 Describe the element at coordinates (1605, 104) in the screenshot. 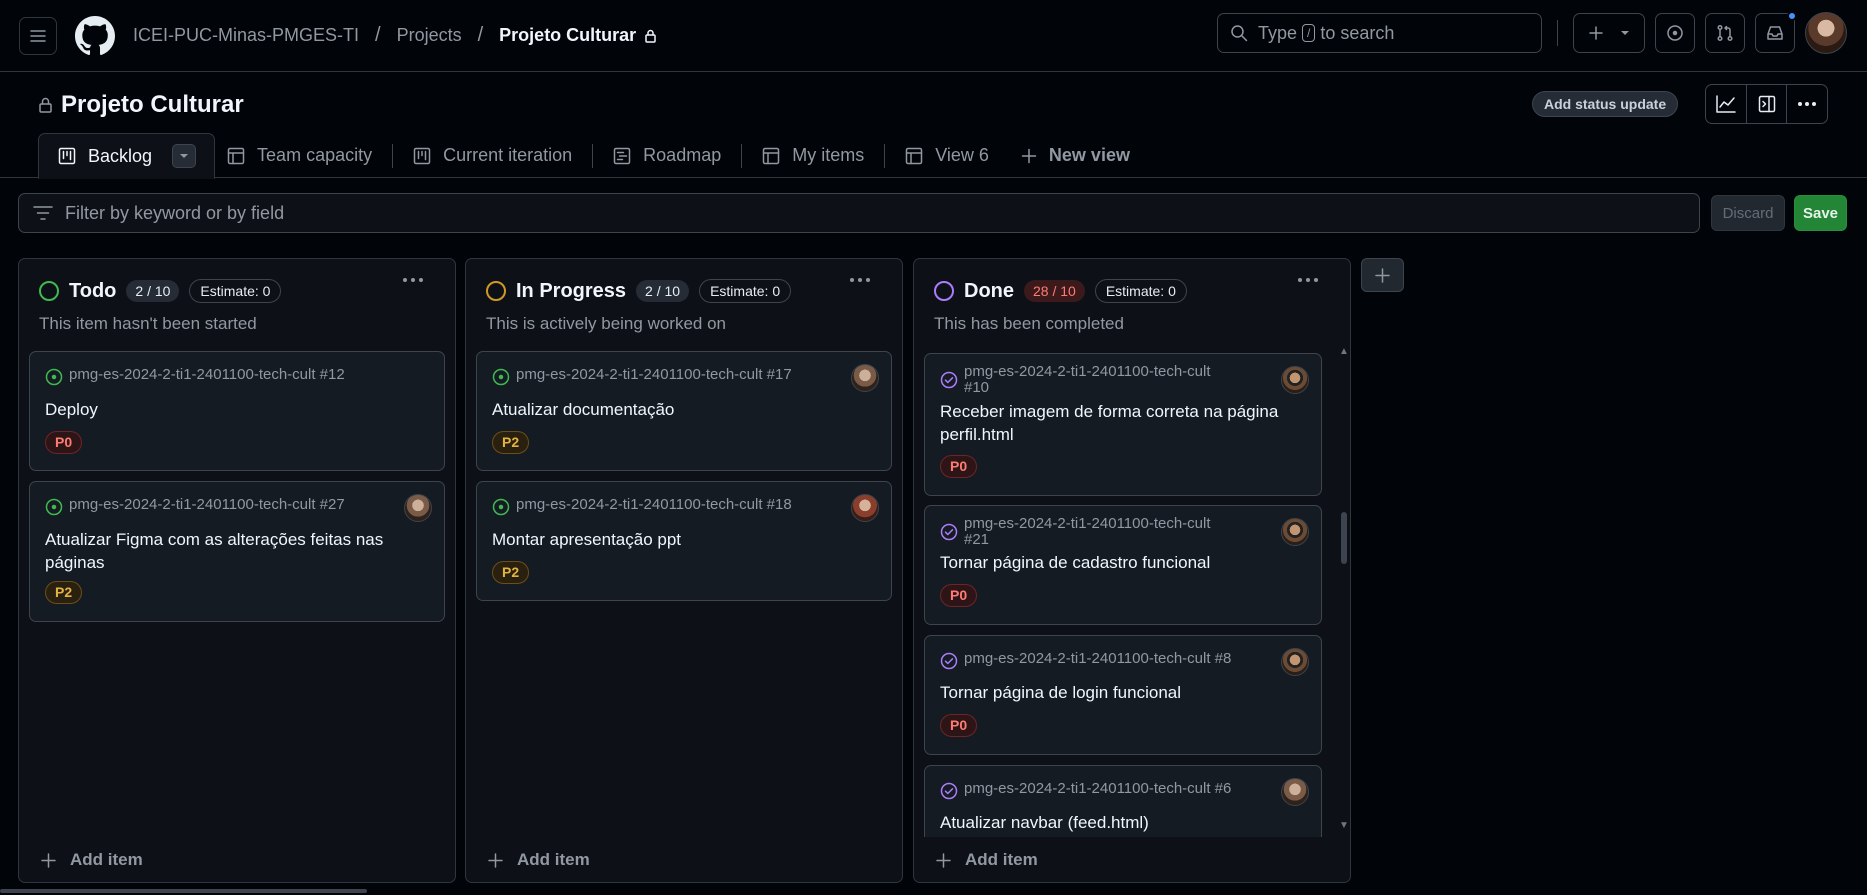

I see `add-status-update-button: Add status update` at that location.